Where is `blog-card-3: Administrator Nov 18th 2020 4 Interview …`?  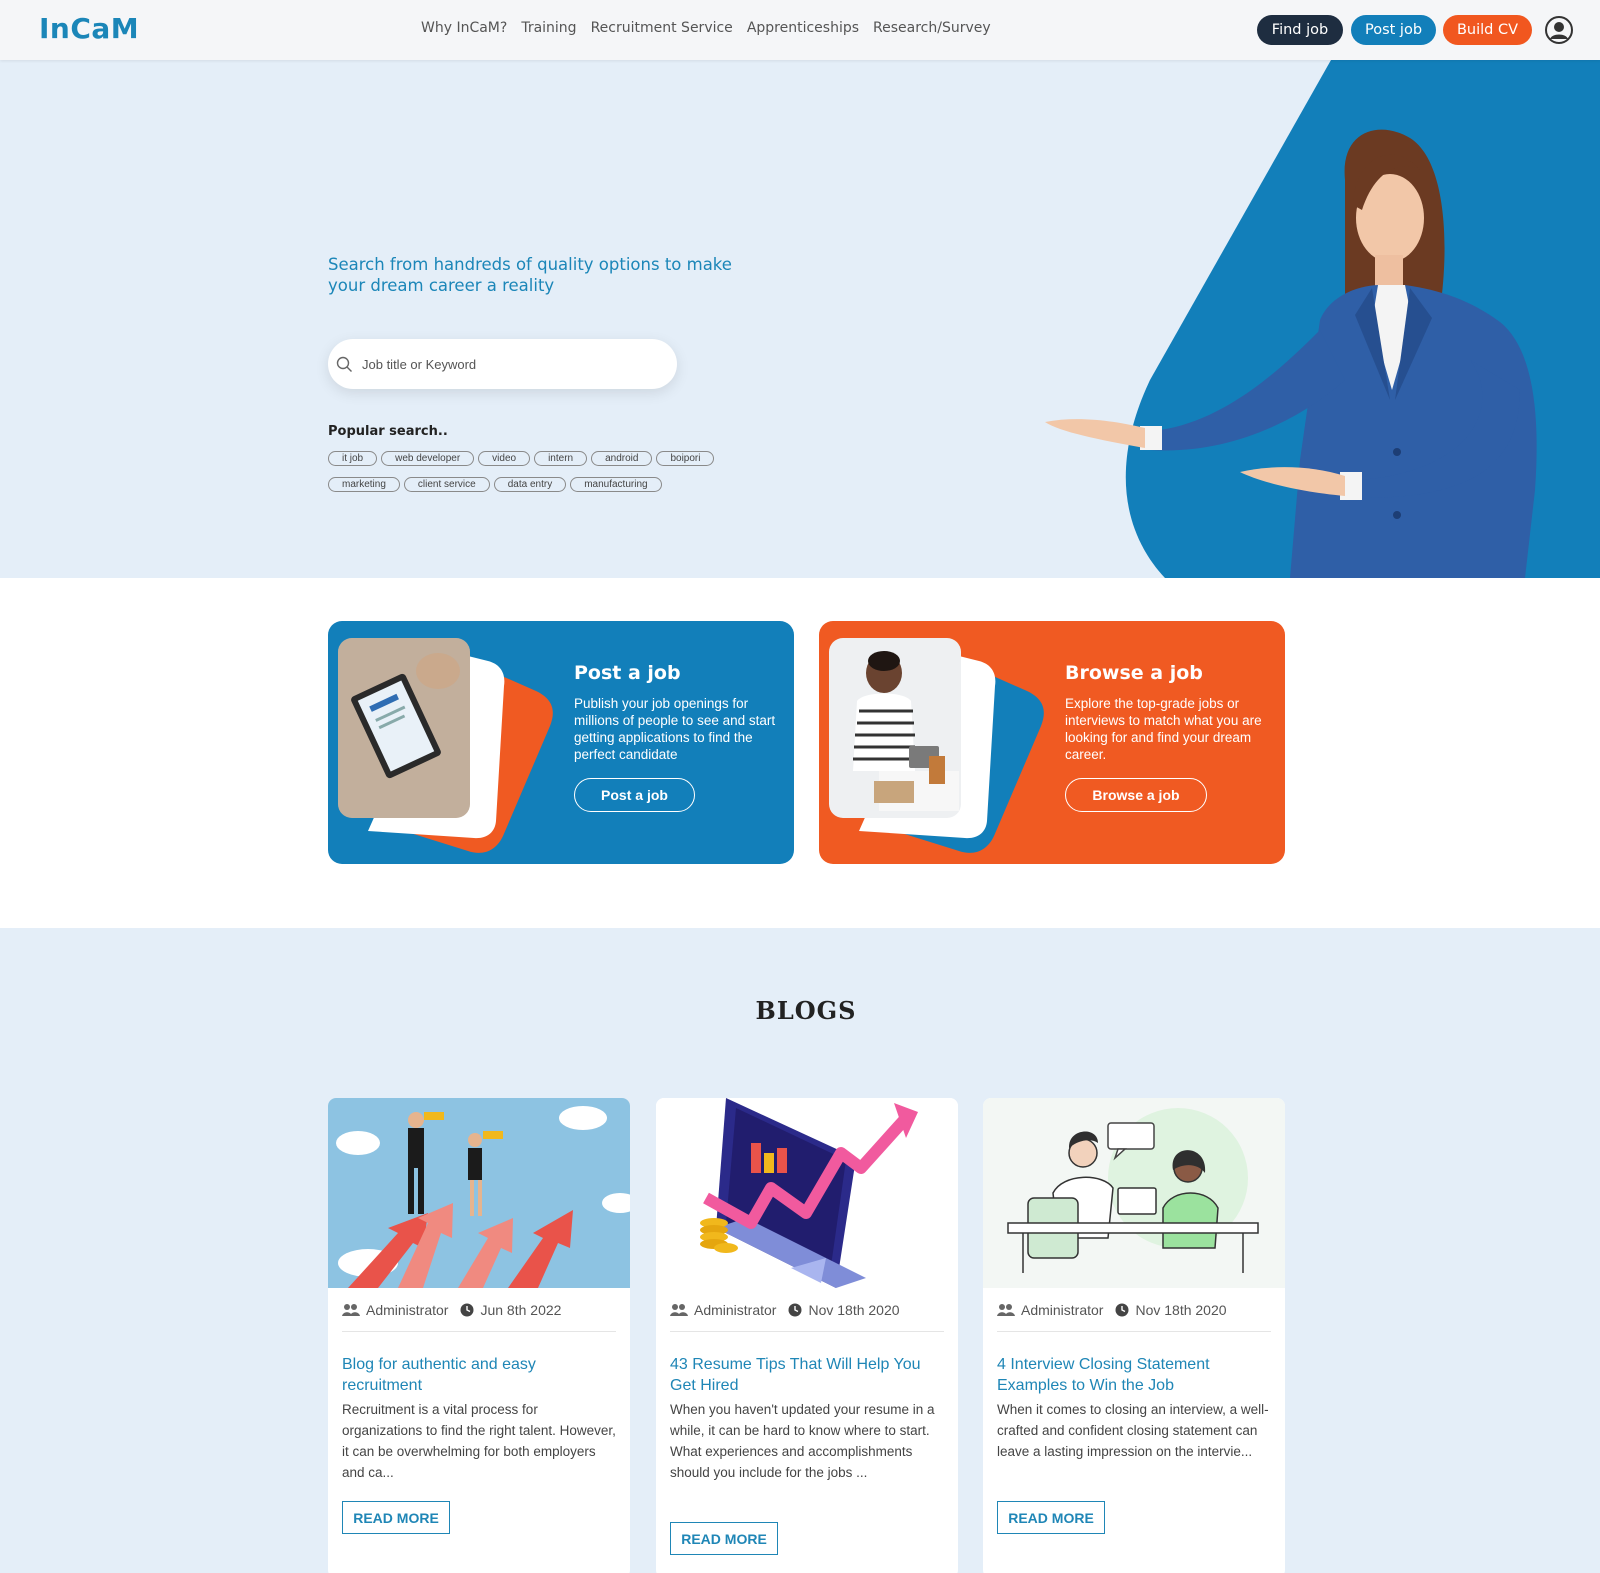
blog-card-3: Administrator Nov 18th 2020 4 Interview … is located at coordinates (1134, 1335).